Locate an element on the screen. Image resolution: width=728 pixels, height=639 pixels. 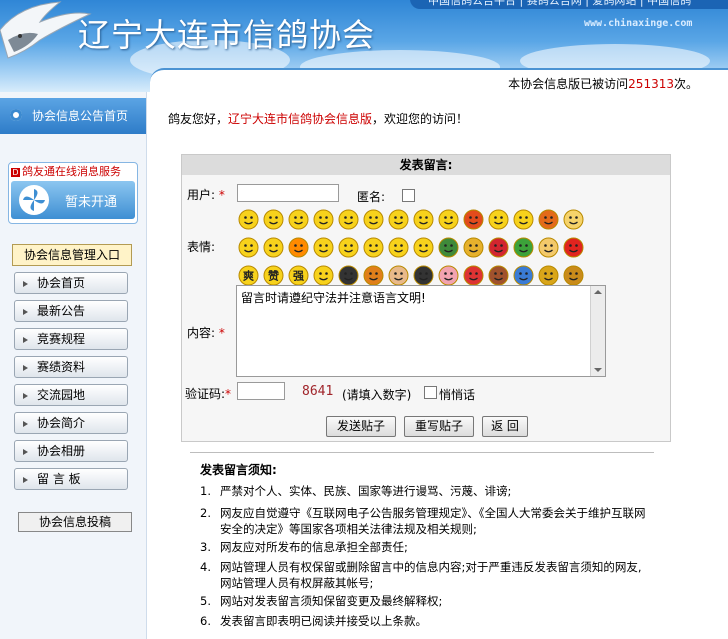
visit-counter: 本协会信息版已被访问251313次。 is located at coordinates (603, 84).